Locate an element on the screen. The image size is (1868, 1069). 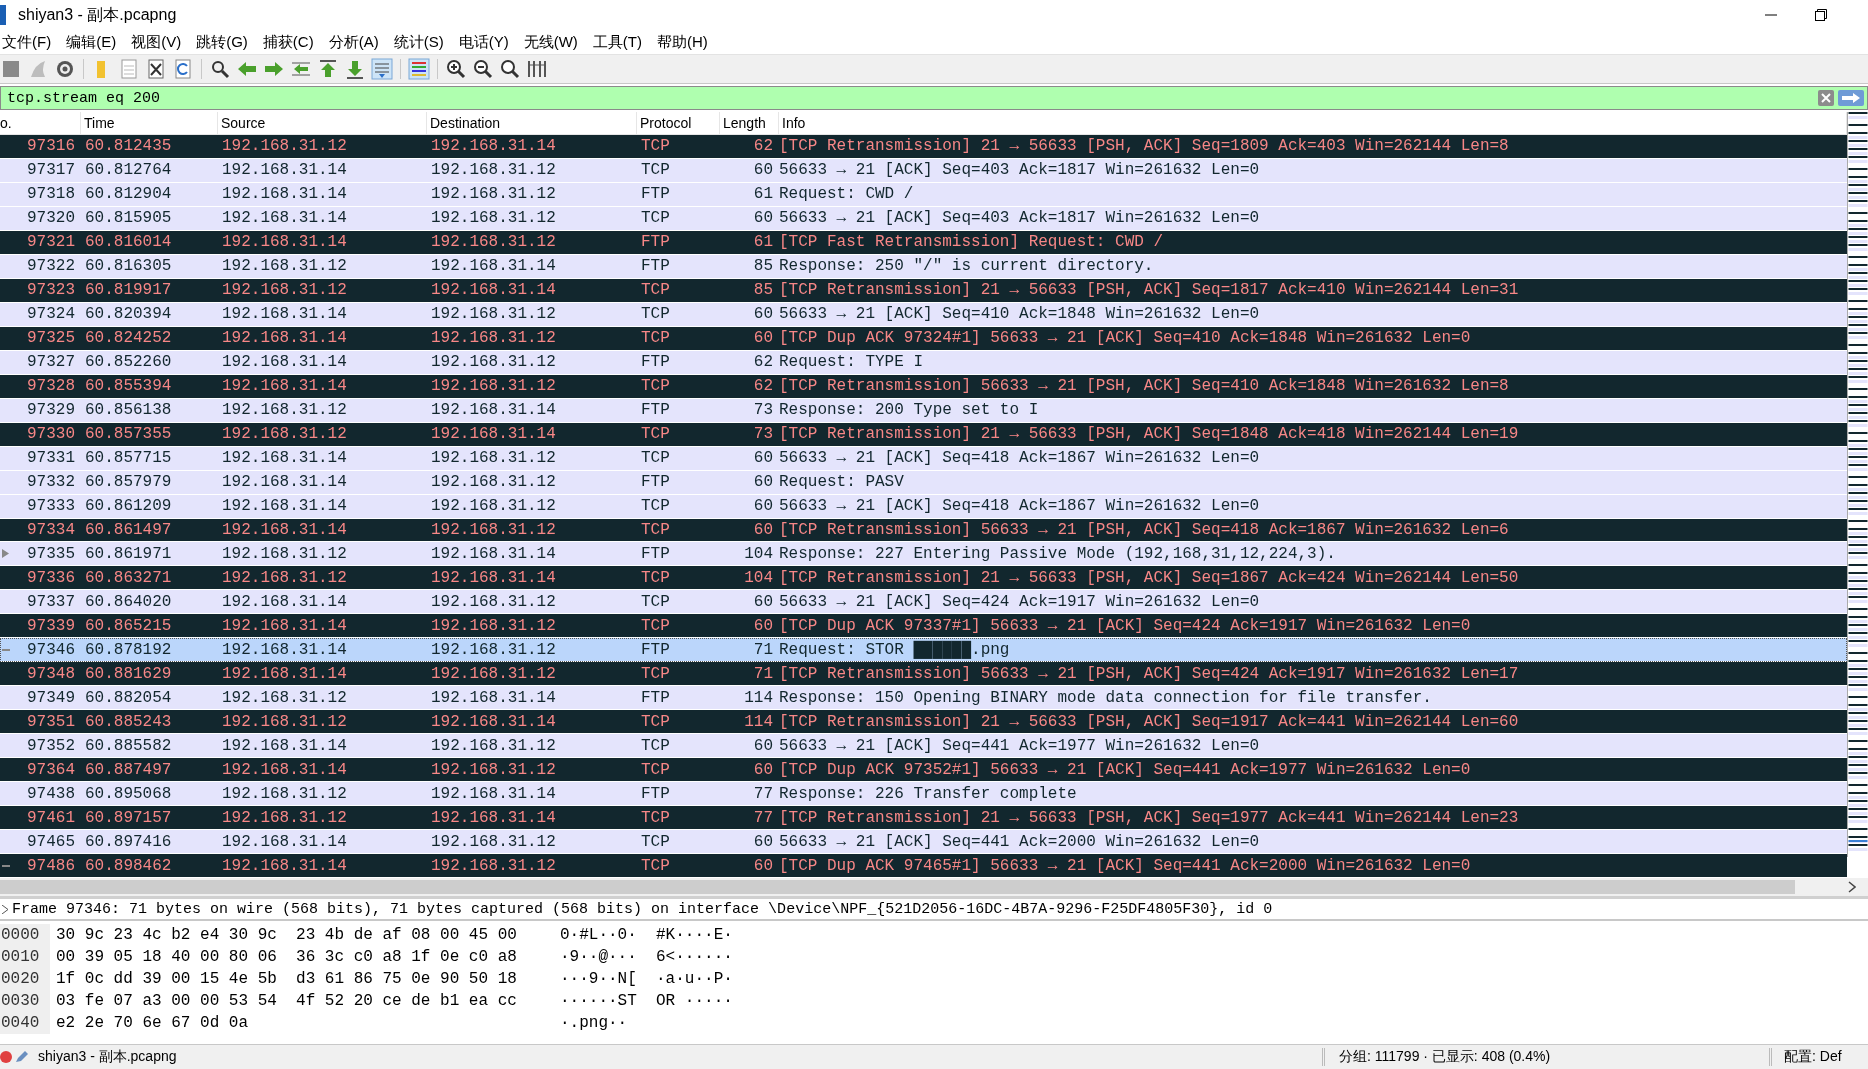
ascii-bytes: ·9··@··· 6<······ is located at coordinates (1214, 957).